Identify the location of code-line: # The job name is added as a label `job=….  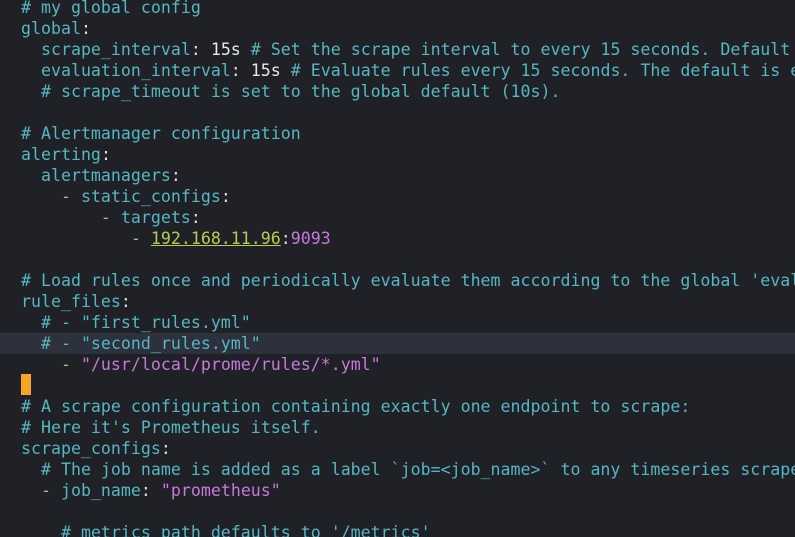
(397, 469).